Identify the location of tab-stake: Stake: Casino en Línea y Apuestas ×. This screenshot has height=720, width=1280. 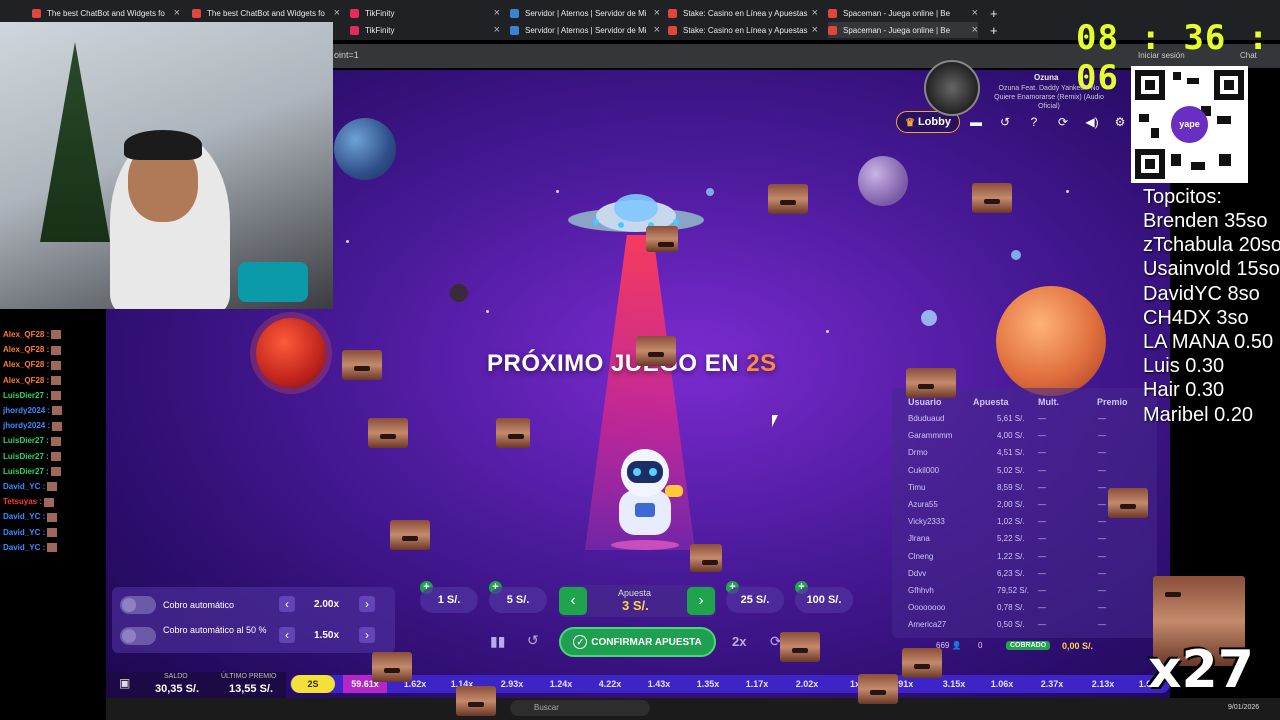
(743, 13).